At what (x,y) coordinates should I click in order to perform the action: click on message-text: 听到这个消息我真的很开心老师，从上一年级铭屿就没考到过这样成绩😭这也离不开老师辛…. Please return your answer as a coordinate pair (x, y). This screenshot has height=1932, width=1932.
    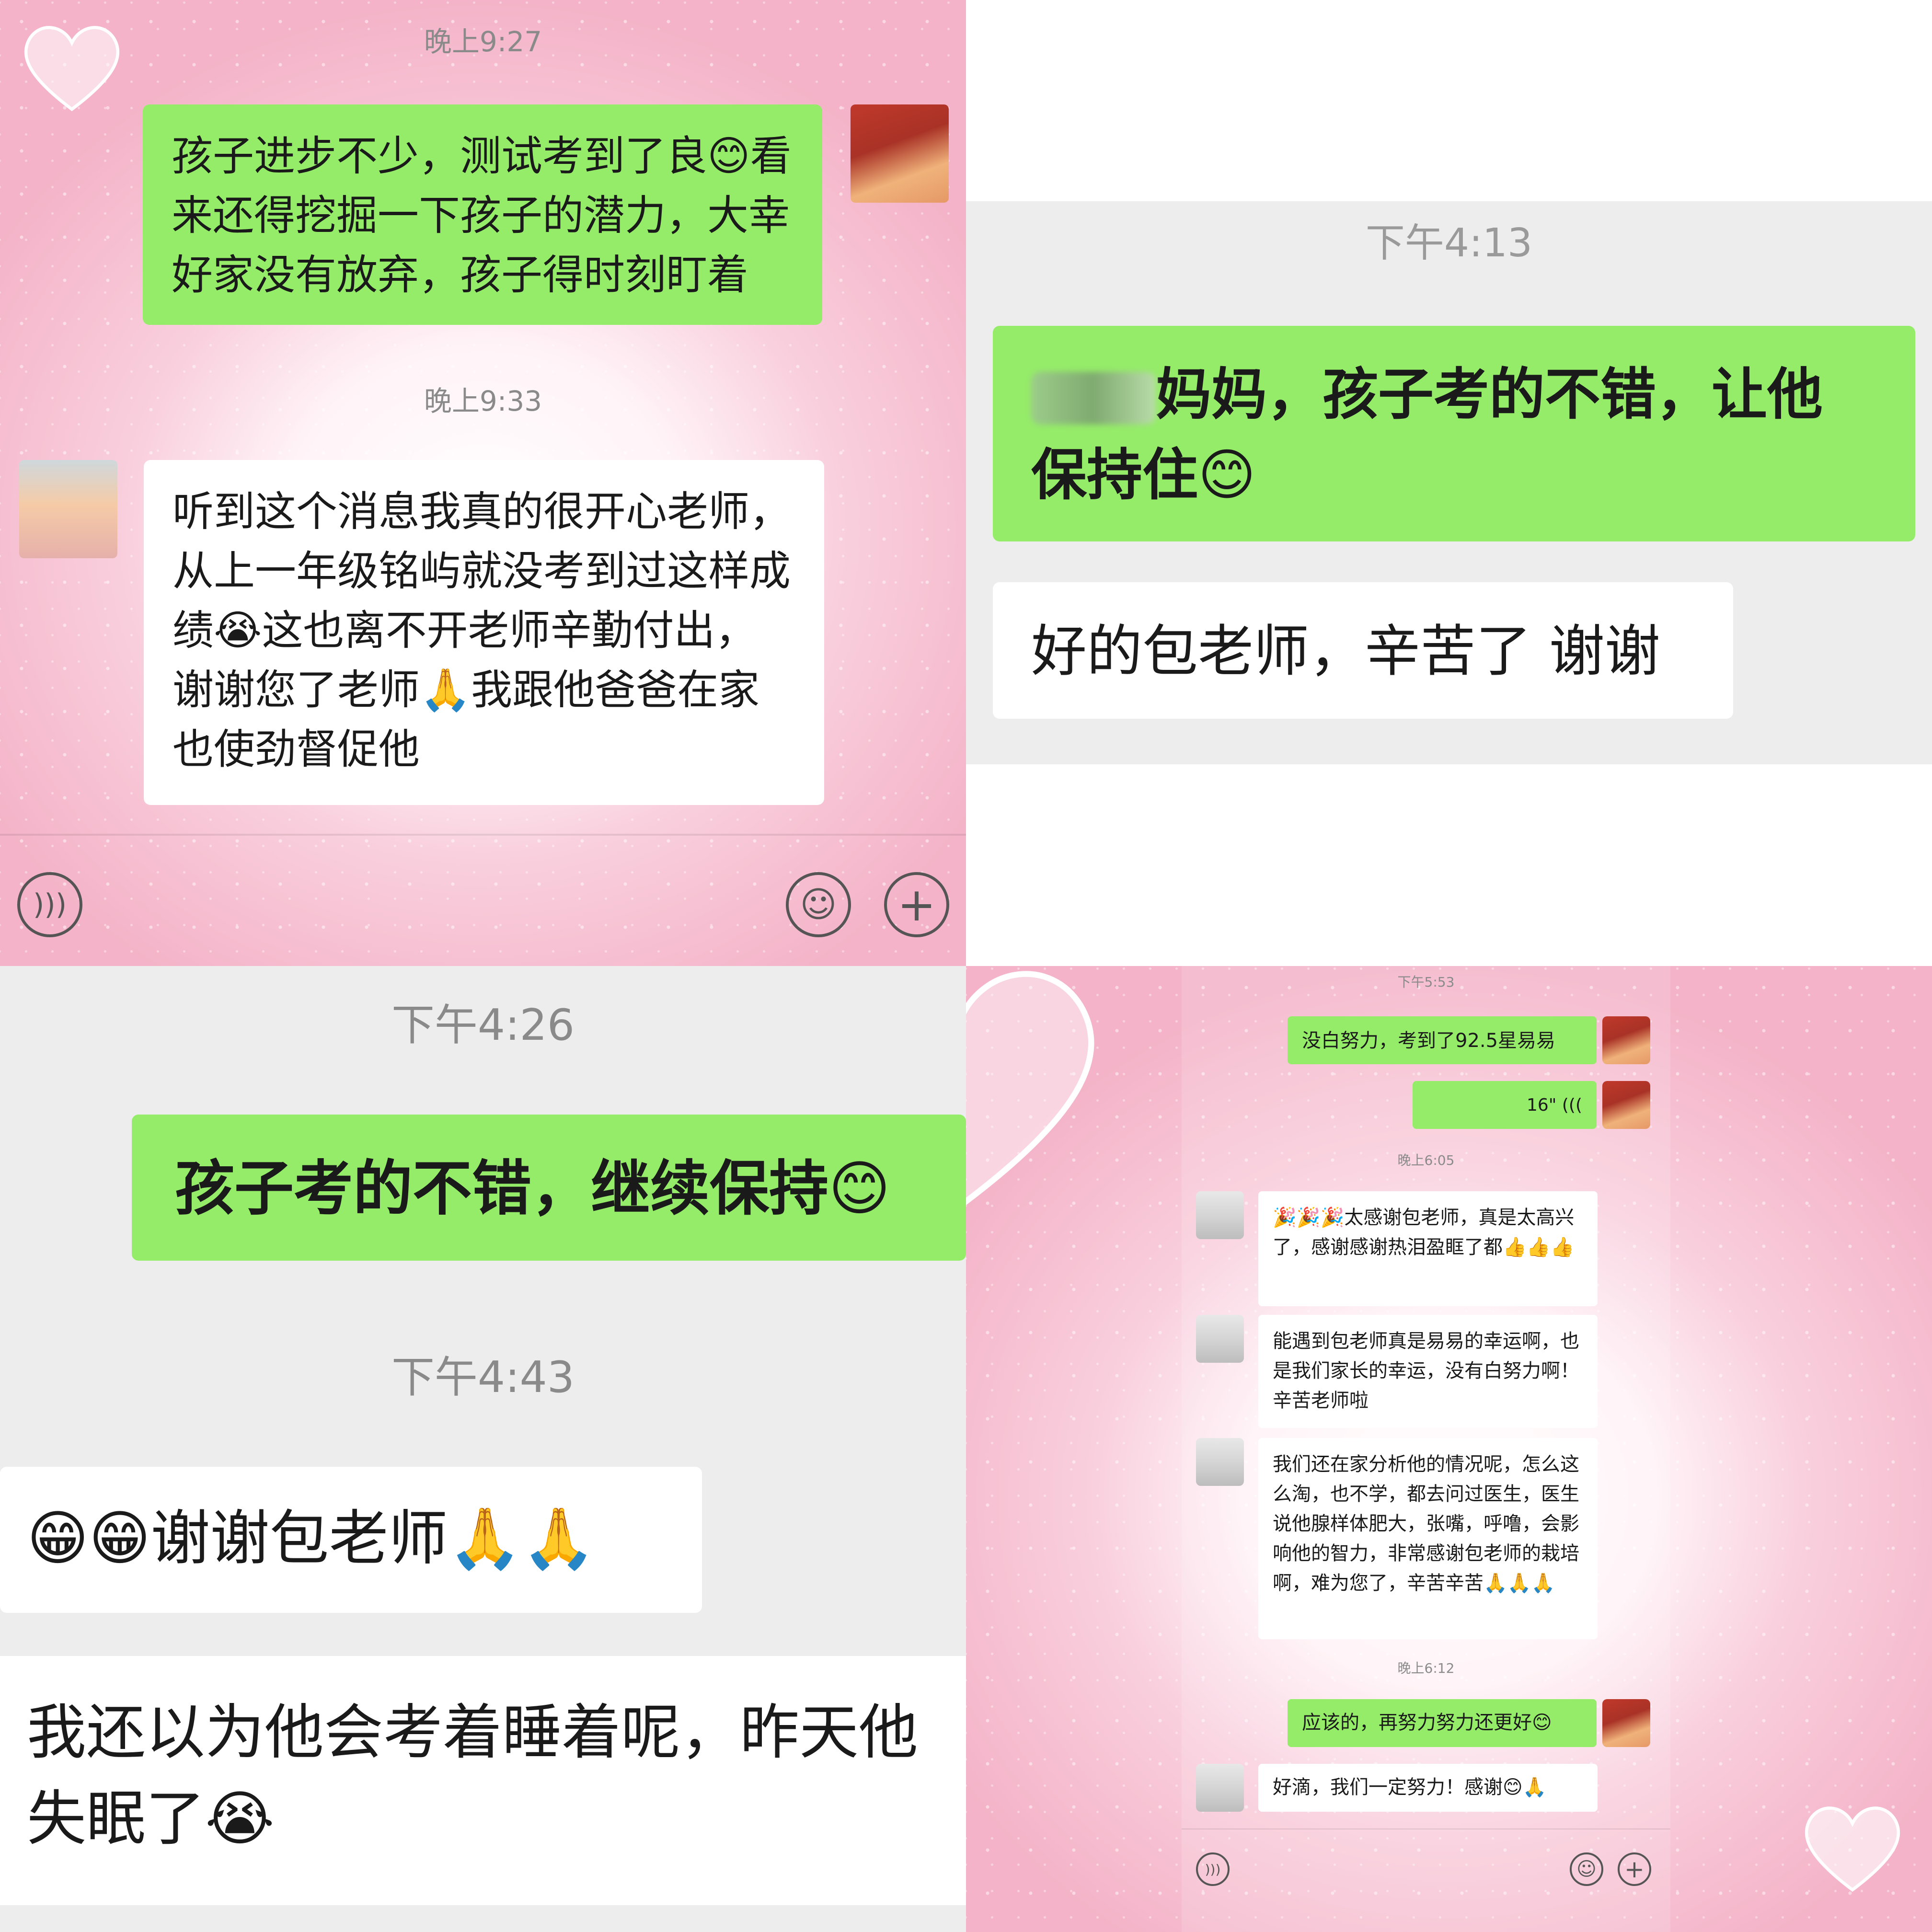
    Looking at the image, I should click on (481, 630).